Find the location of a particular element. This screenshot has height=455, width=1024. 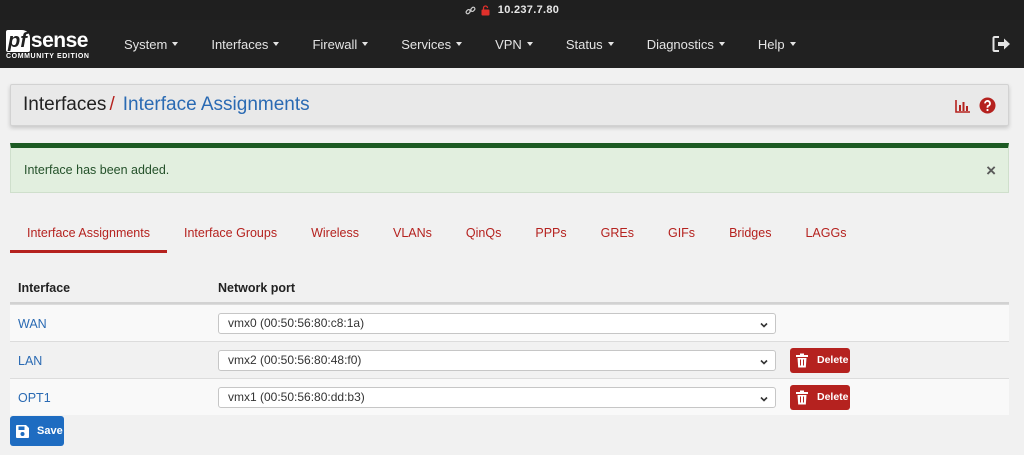

sign-out-icon is located at coordinates (1002, 44).